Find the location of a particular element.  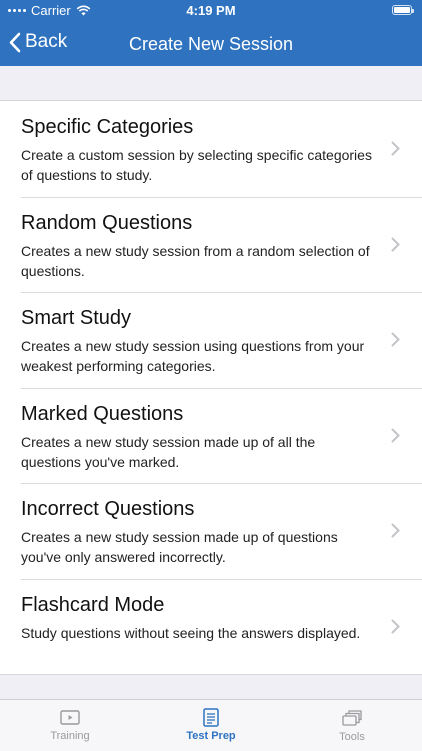

document-icon is located at coordinates (211, 717).